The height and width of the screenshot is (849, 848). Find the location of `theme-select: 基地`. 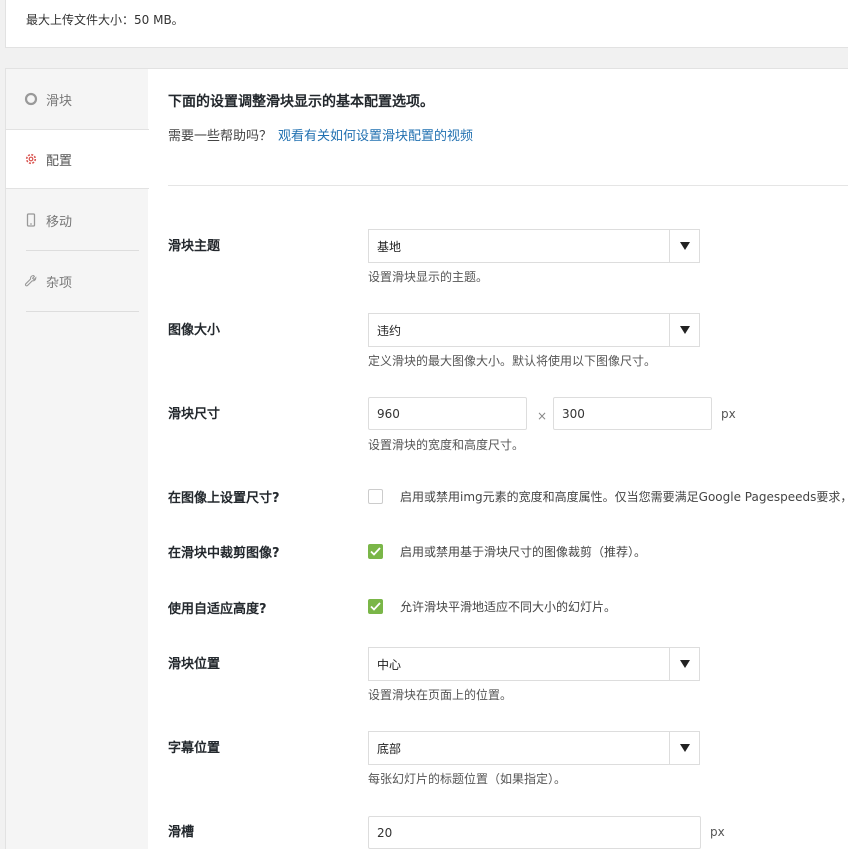

theme-select: 基地 is located at coordinates (534, 246).